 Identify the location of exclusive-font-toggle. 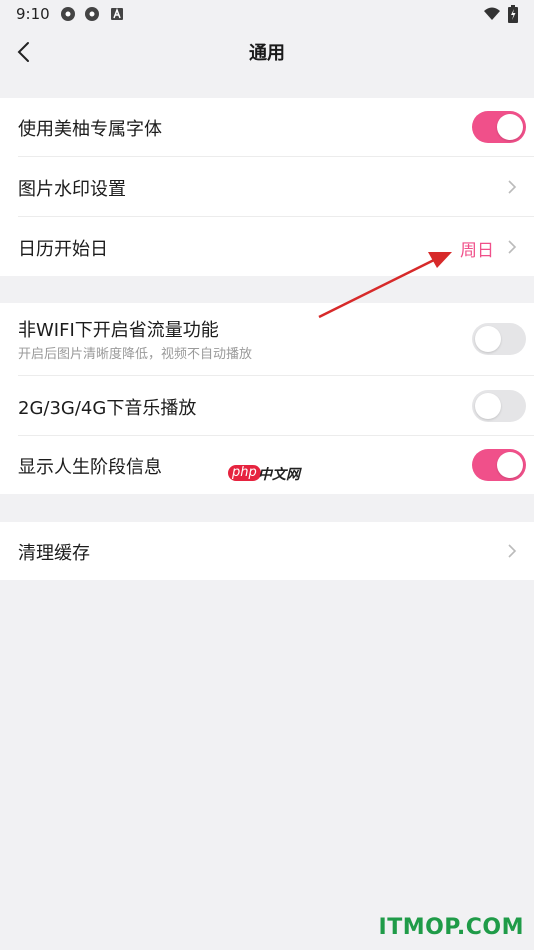
(499, 127).